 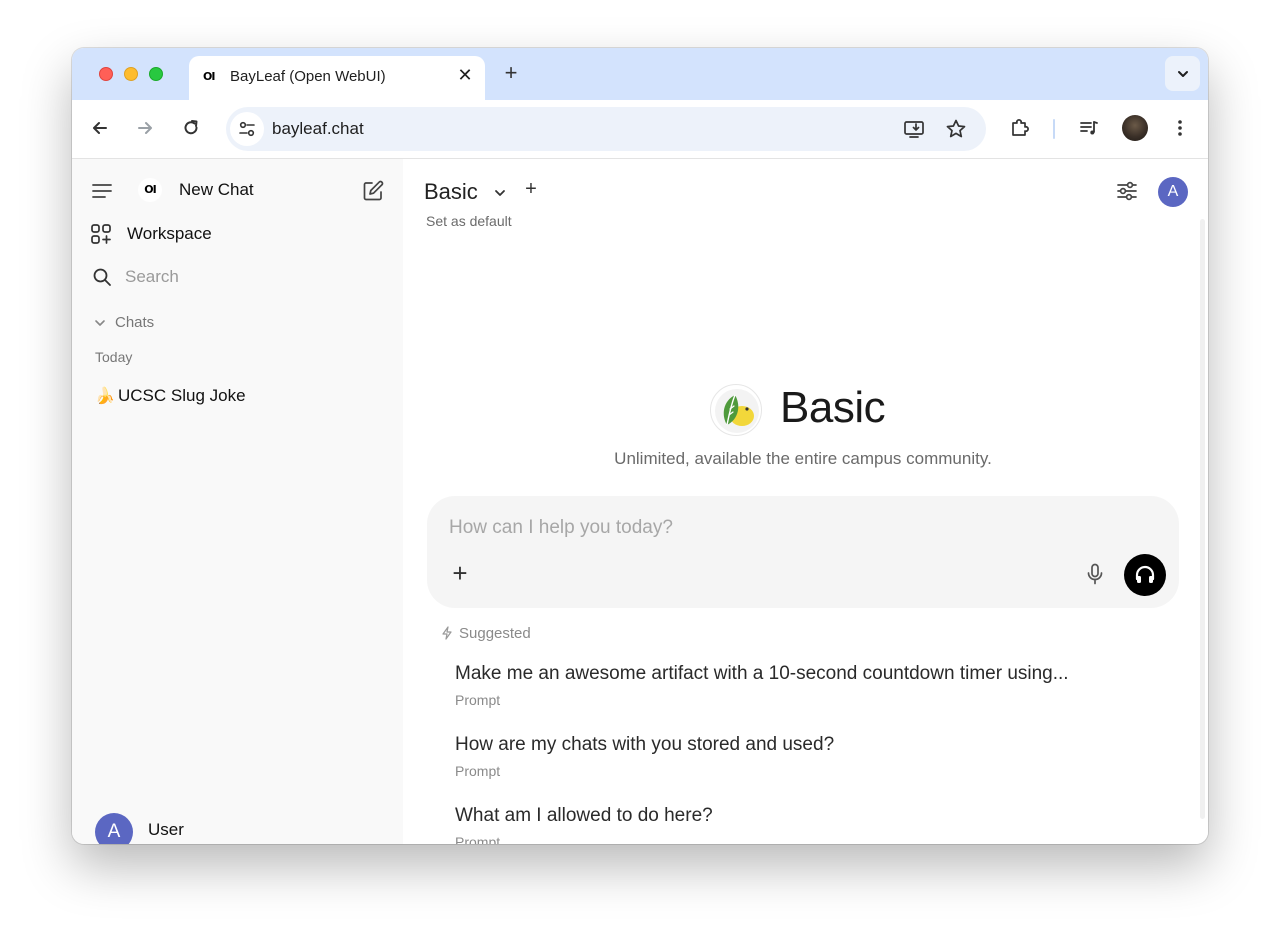 I want to click on model-selector: Basic, so click(x=451, y=192).